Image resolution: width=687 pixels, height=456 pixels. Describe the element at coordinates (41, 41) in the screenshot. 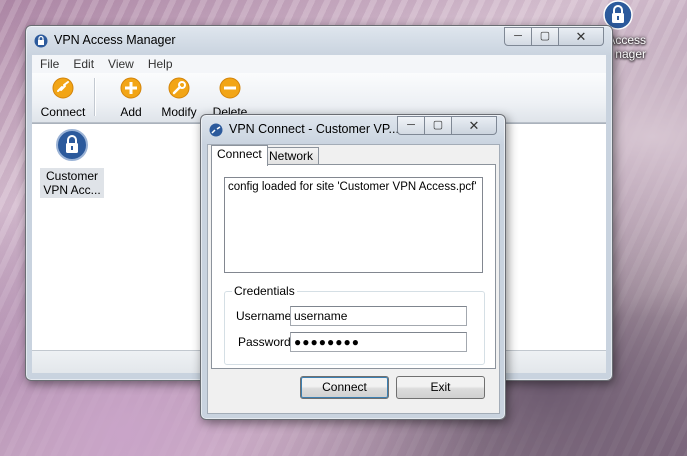

I see `app-lock-icon` at that location.